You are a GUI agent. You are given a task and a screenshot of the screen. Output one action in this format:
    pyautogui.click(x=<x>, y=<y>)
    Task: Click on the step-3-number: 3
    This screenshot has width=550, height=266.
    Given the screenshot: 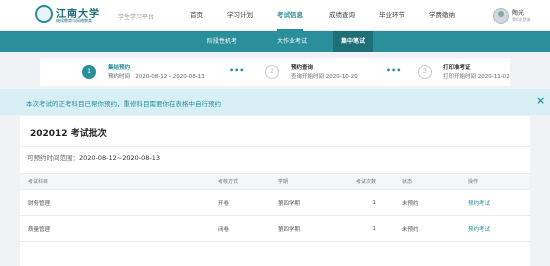 What is the action you would take?
    pyautogui.click(x=425, y=72)
    